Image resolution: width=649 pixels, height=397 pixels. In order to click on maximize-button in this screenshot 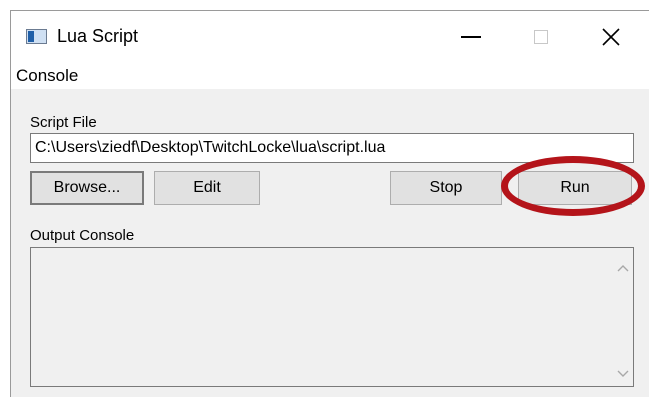, I will do `click(541, 36)`.